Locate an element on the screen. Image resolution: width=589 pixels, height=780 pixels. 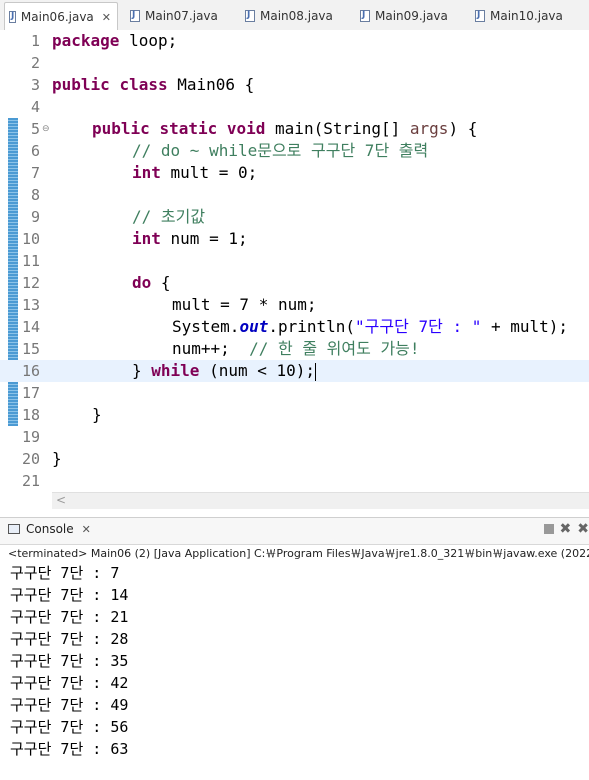
code-text: num++; // 한 줄 위여도 가능! is located at coordinates (296, 348).